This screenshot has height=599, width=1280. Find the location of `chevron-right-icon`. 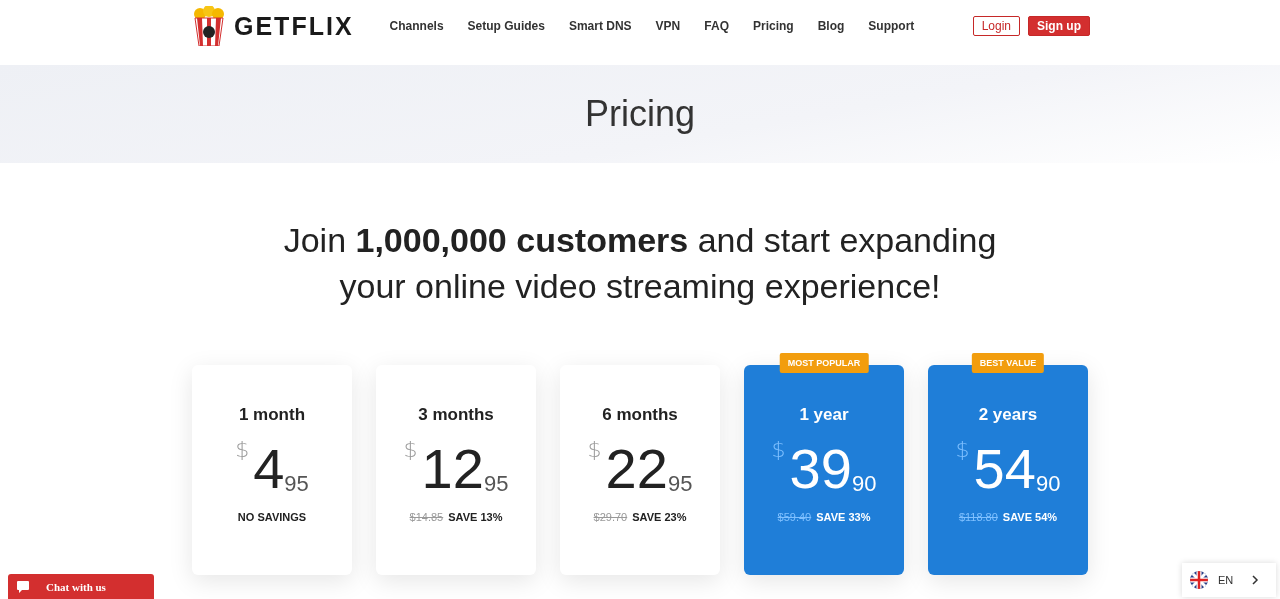

chevron-right-icon is located at coordinates (1255, 580).